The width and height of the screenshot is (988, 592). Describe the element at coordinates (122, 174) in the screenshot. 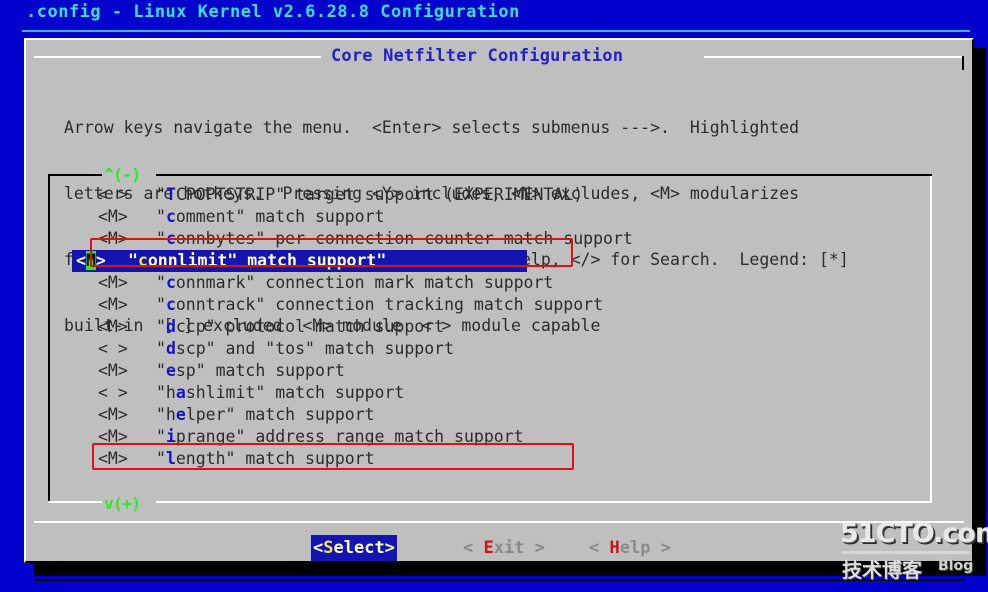

I see `scroll-up-indicator: ^(-)` at that location.